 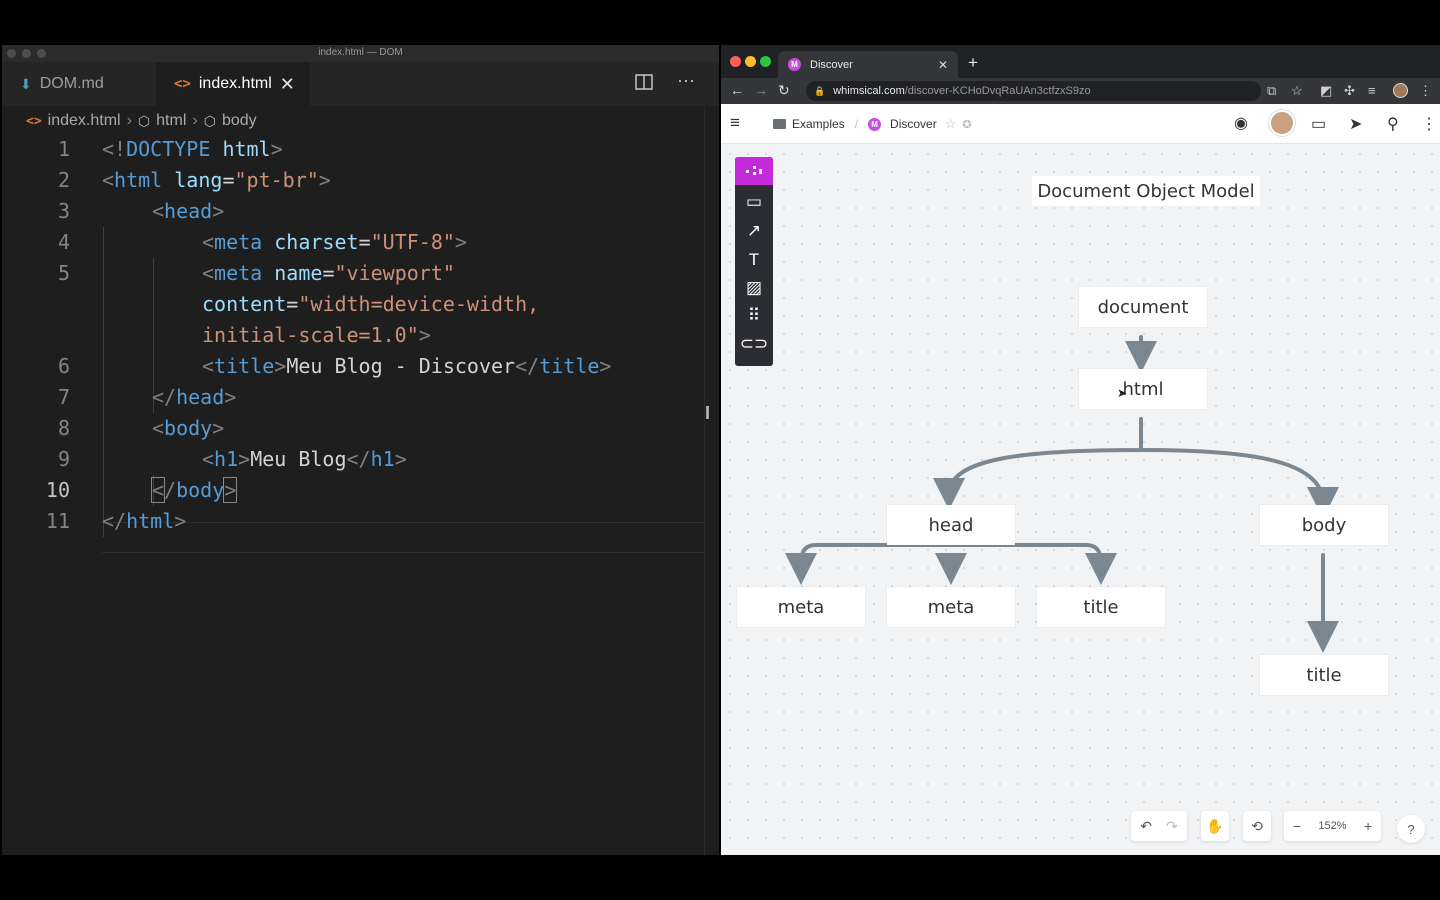 What do you see at coordinates (708, 413) in the screenshot?
I see `text-cursor-icon: I` at bounding box center [708, 413].